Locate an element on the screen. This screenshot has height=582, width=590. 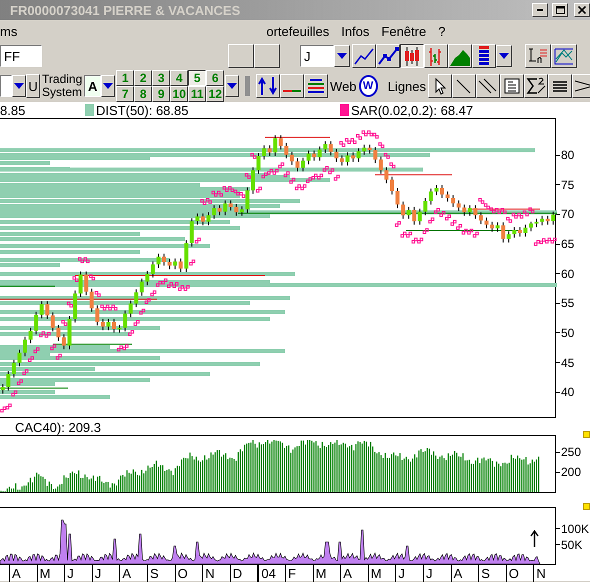
legend-label: DIST(50): 68.85 is located at coordinates (142, 110).